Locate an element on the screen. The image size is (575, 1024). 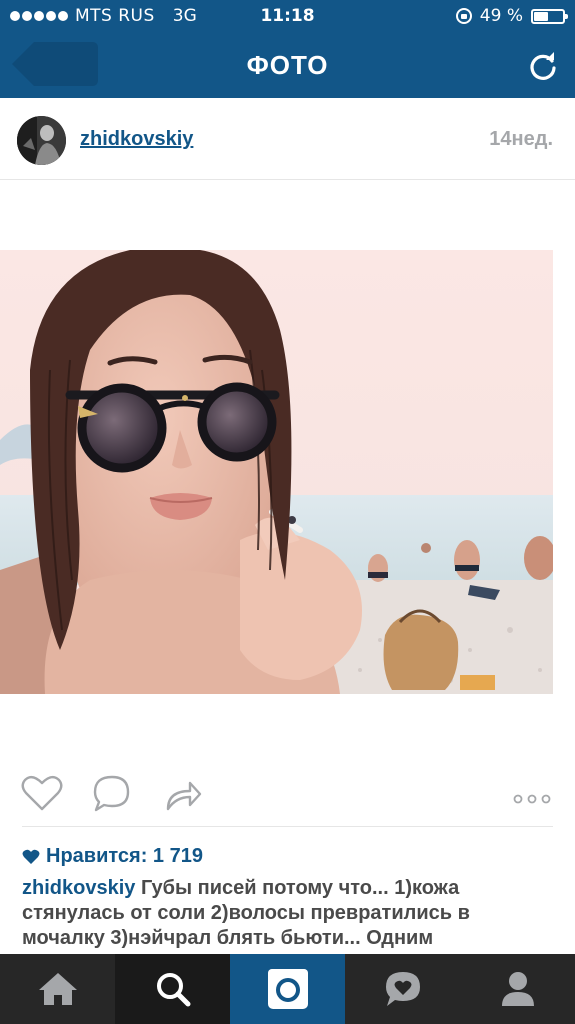
profile-icon is located at coordinates (517, 989).